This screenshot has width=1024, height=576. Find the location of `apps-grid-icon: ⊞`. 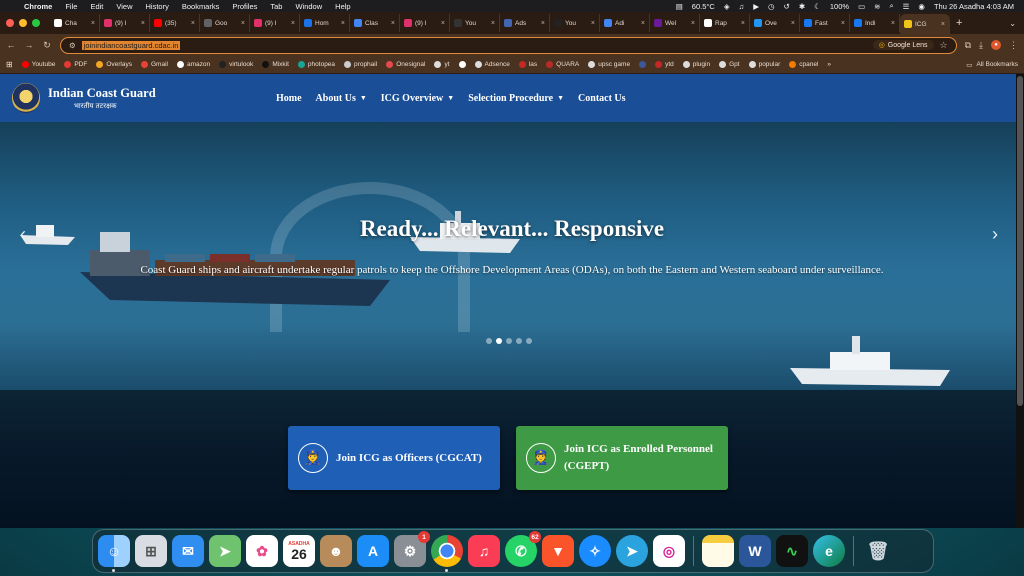

apps-grid-icon: ⊞ is located at coordinates (9, 64).